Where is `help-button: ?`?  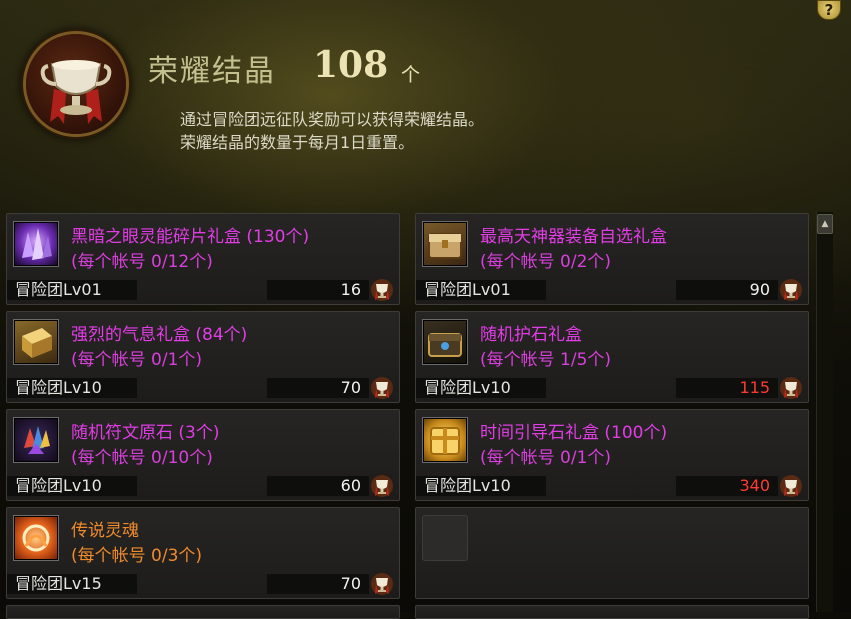
help-button: ? is located at coordinates (829, 10).